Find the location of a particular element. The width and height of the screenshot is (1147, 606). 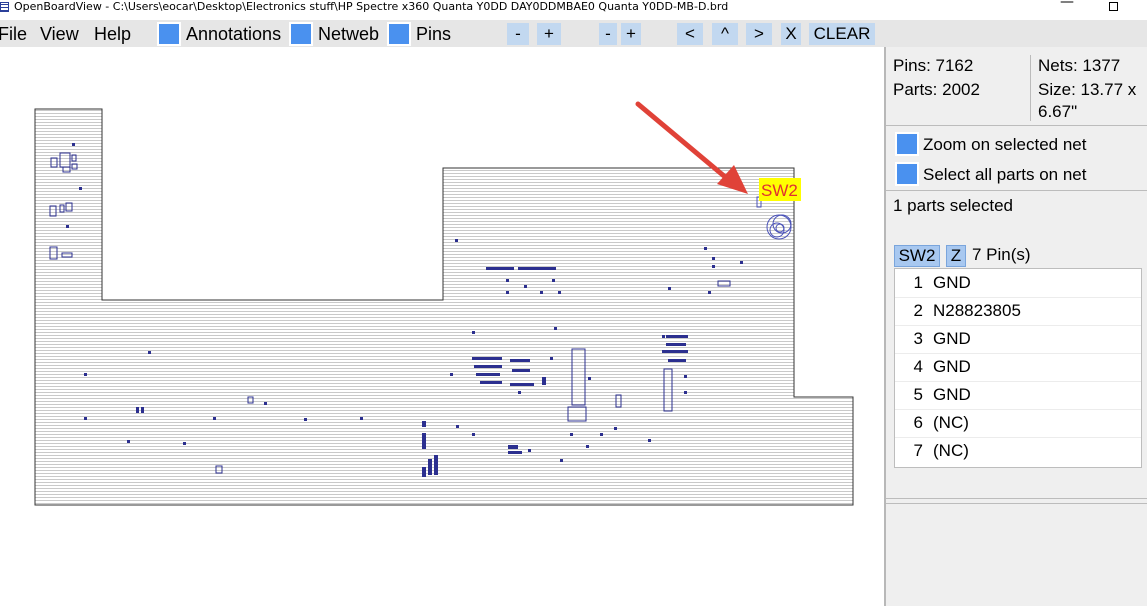

pan-up-button: ^ is located at coordinates (725, 34).